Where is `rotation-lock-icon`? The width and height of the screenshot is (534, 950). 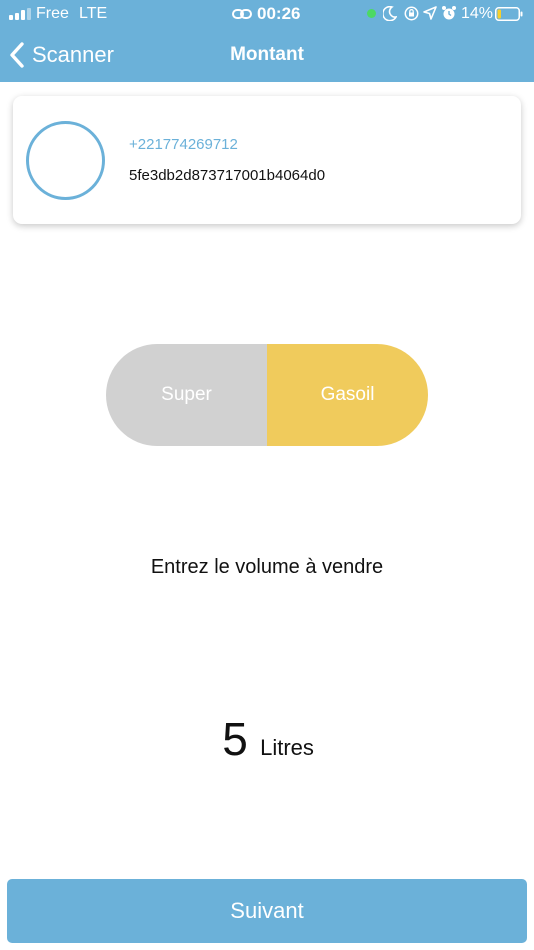 rotation-lock-icon is located at coordinates (411, 13).